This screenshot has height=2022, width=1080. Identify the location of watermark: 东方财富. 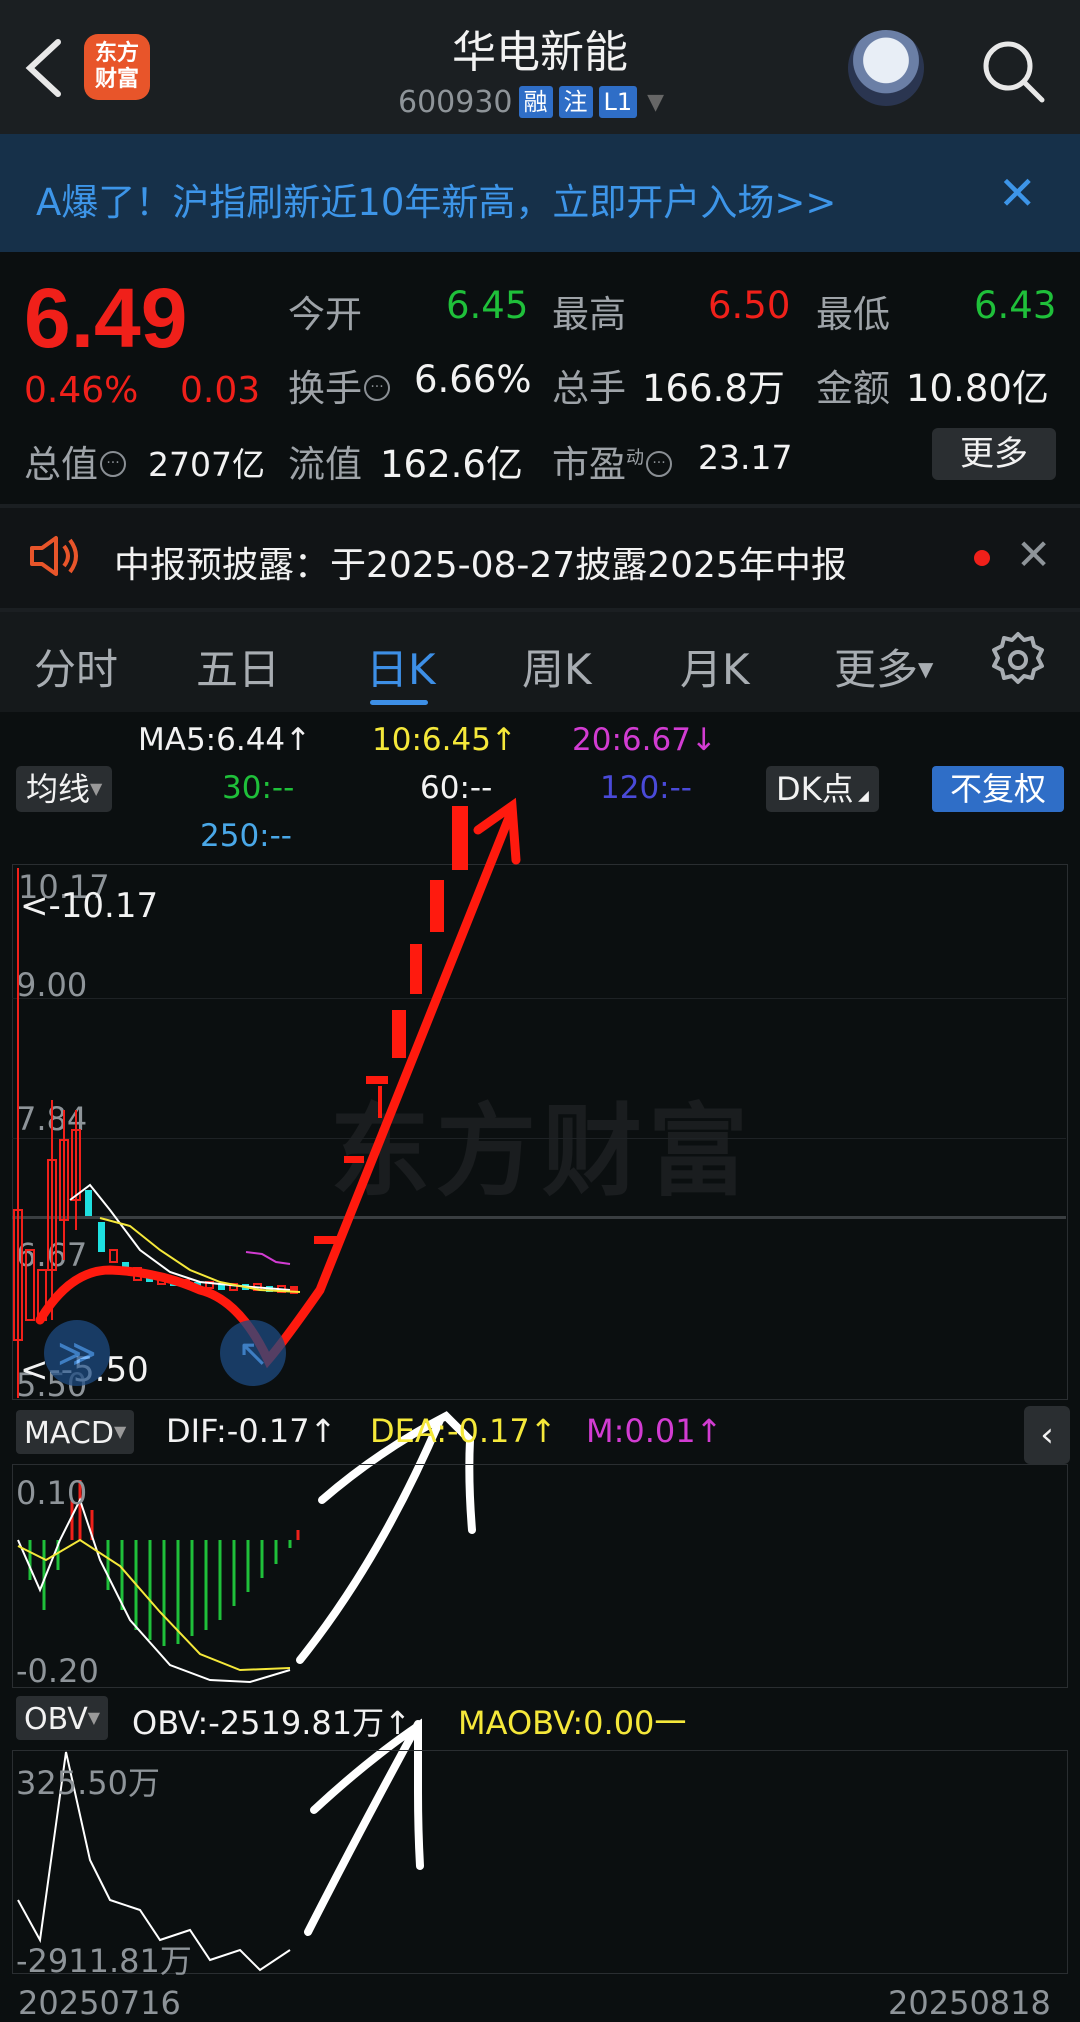
(542, 1151).